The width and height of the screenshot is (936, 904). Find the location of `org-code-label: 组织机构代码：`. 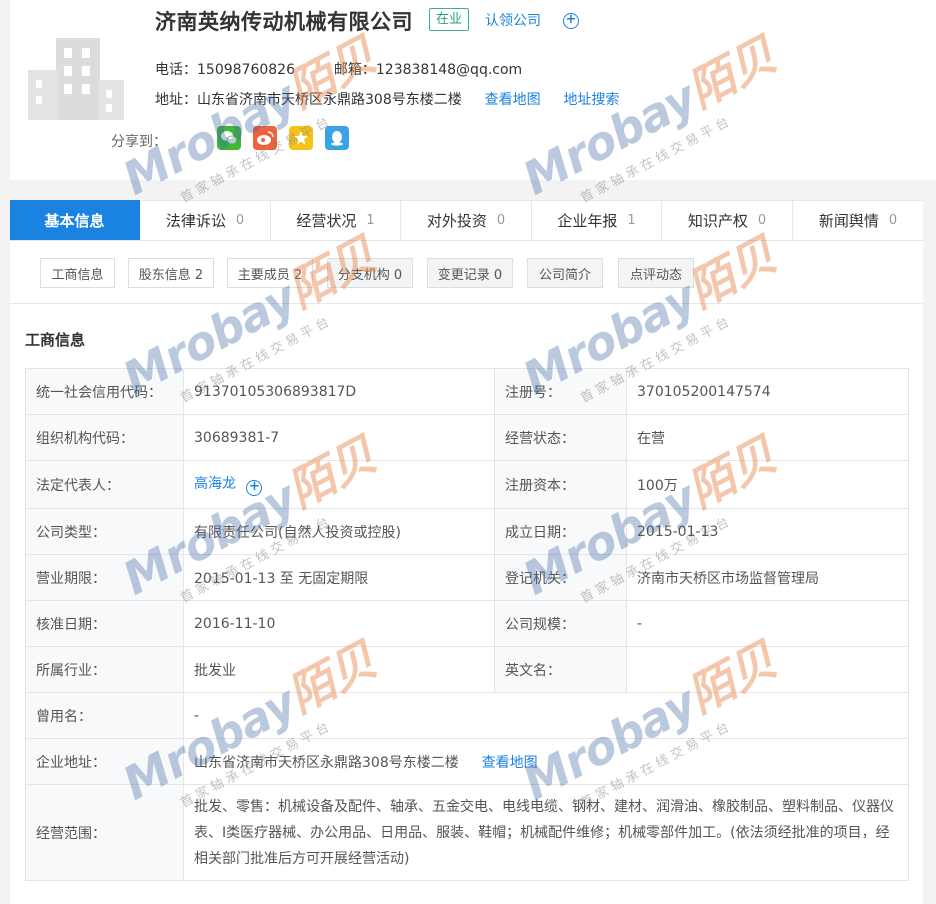

org-code-label: 组织机构代码： is located at coordinates (104, 437).